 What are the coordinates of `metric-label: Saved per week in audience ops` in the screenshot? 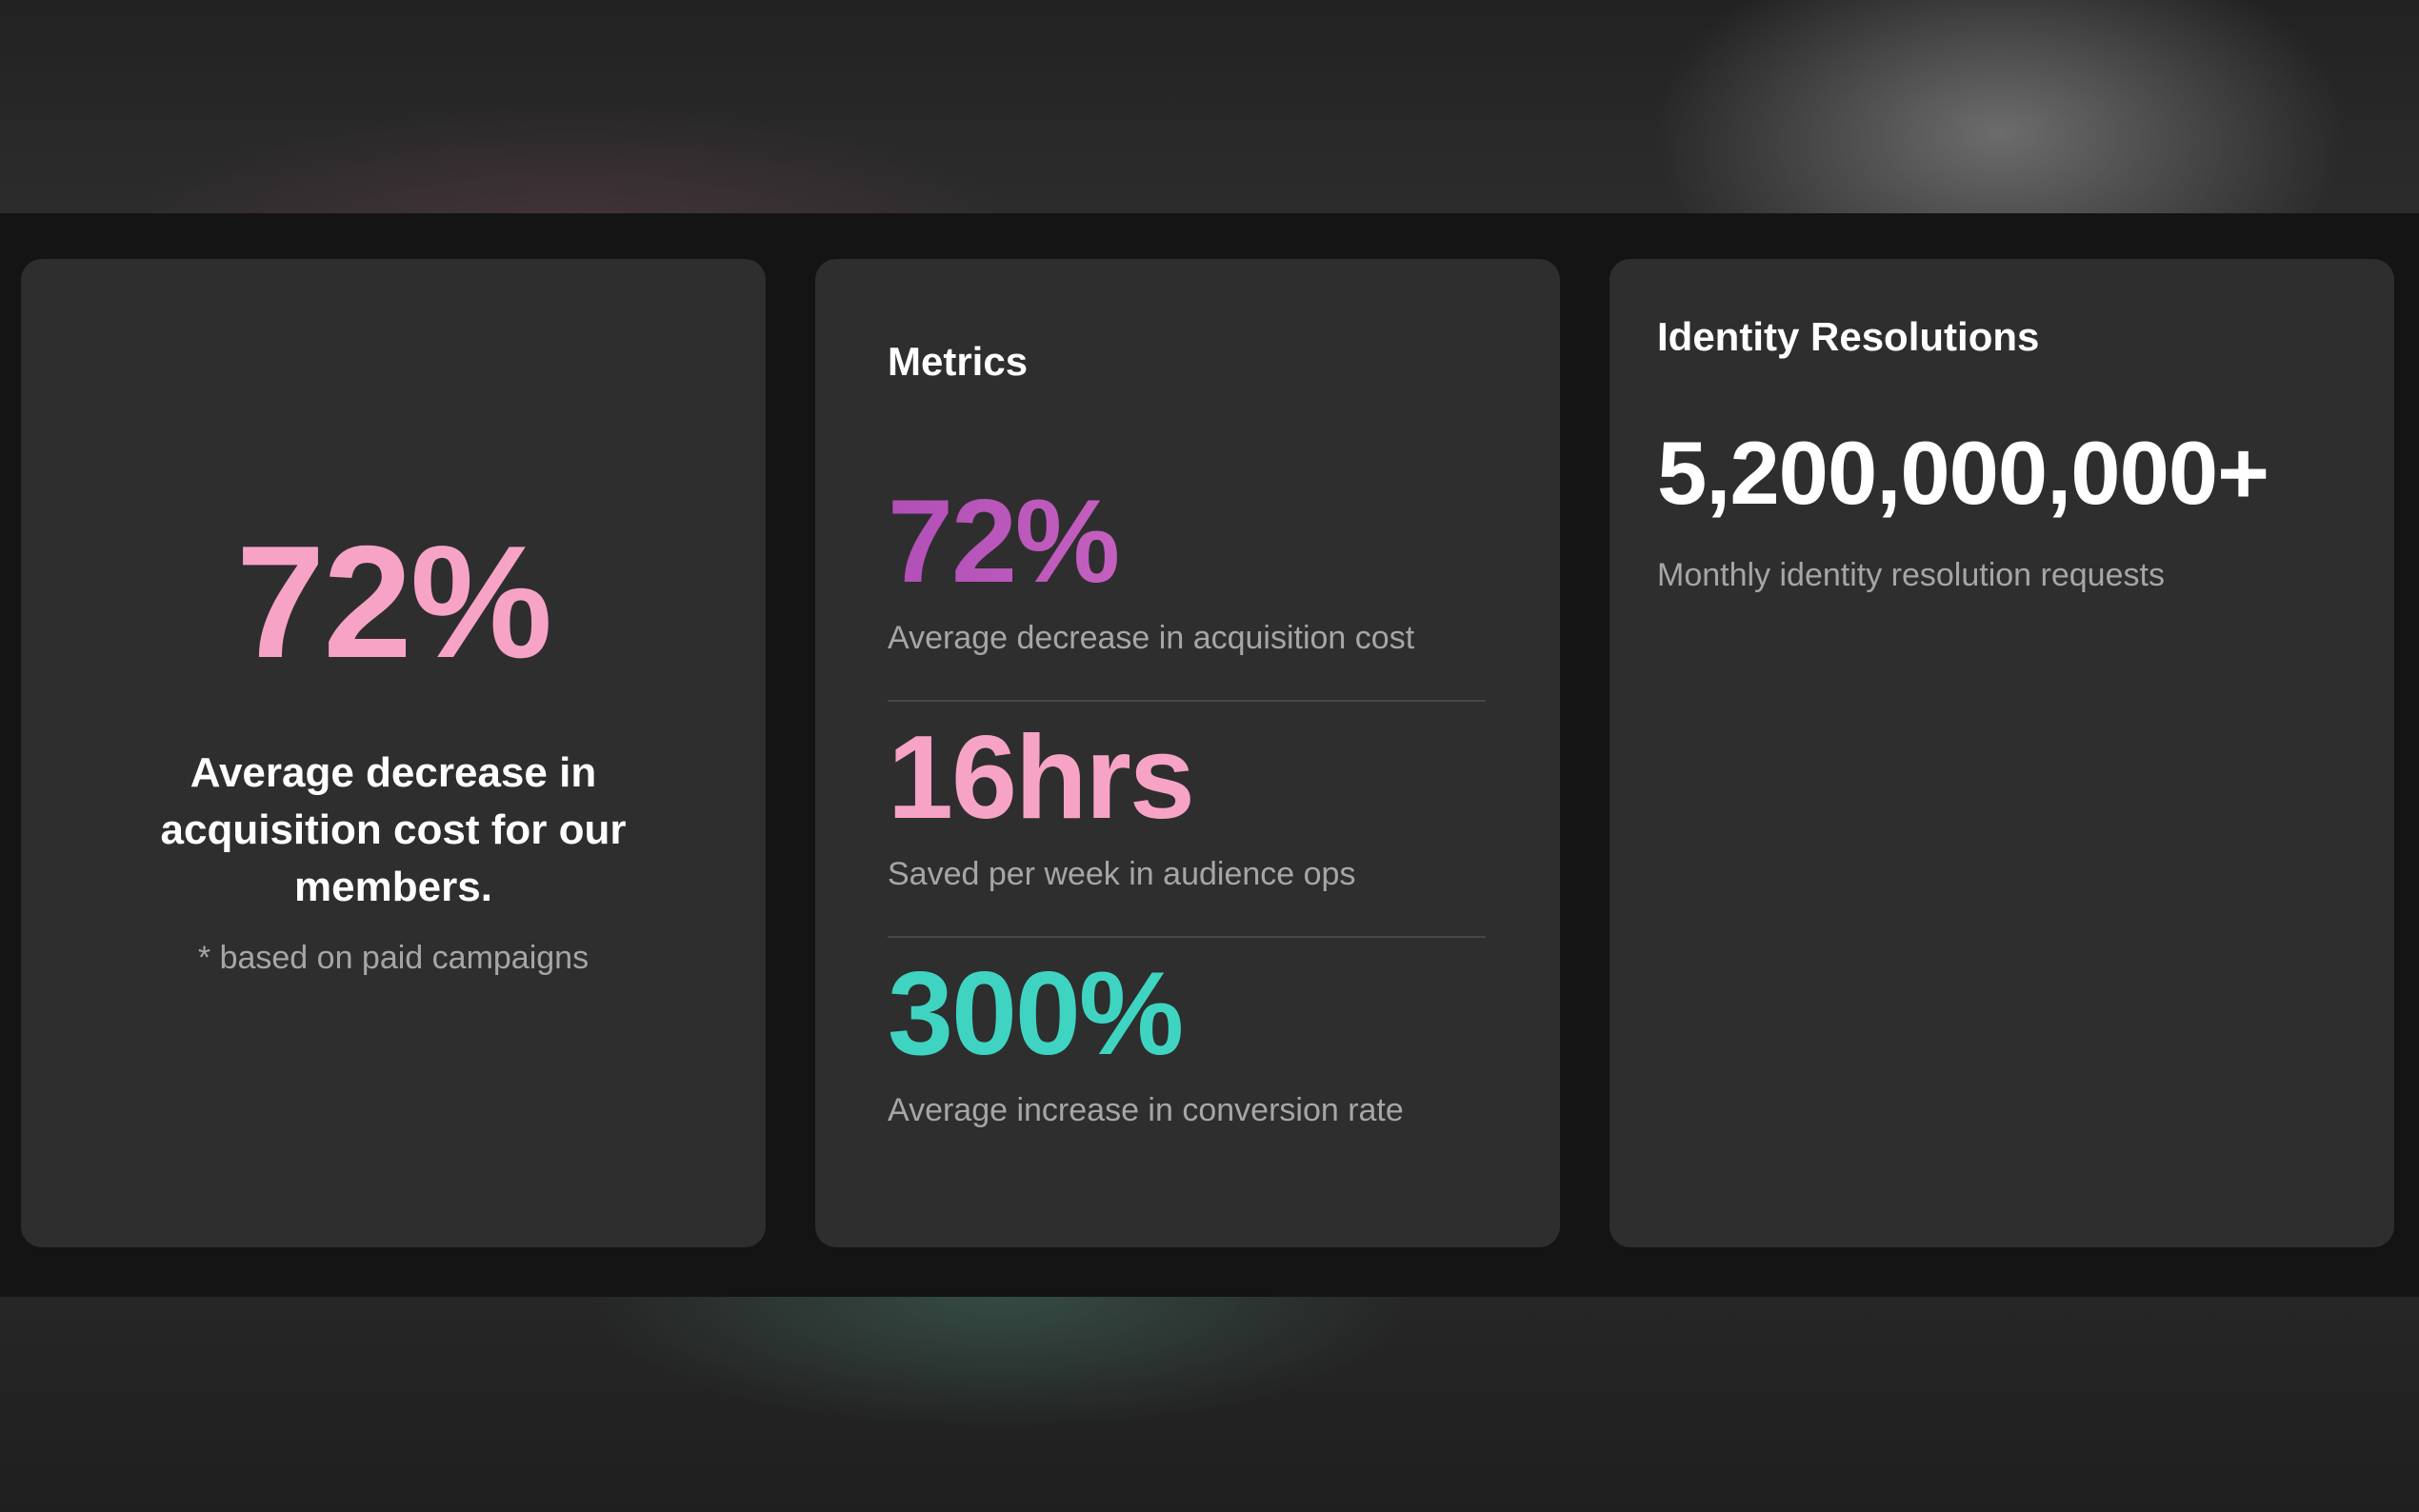 It's located at (1122, 874).